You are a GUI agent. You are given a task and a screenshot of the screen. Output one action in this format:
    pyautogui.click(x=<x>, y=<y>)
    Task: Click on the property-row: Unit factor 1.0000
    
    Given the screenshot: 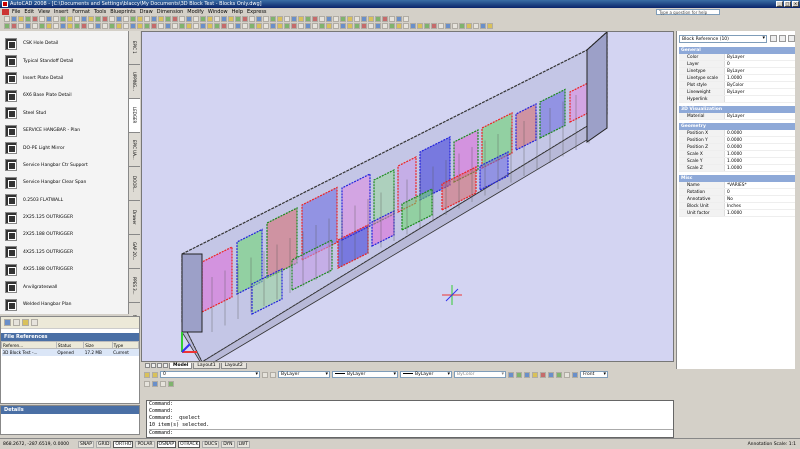 What is the action you would take?
    pyautogui.click(x=739, y=213)
    